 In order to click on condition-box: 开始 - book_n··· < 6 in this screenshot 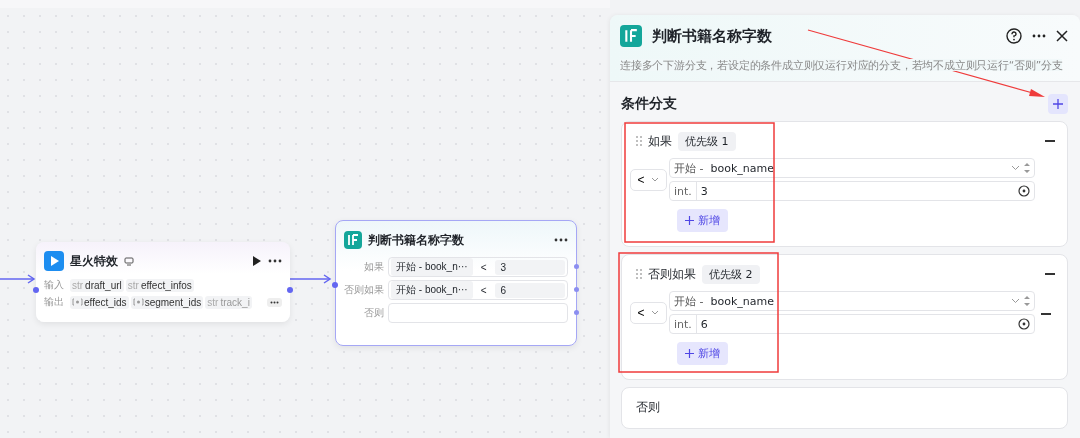, I will do `click(478, 290)`.